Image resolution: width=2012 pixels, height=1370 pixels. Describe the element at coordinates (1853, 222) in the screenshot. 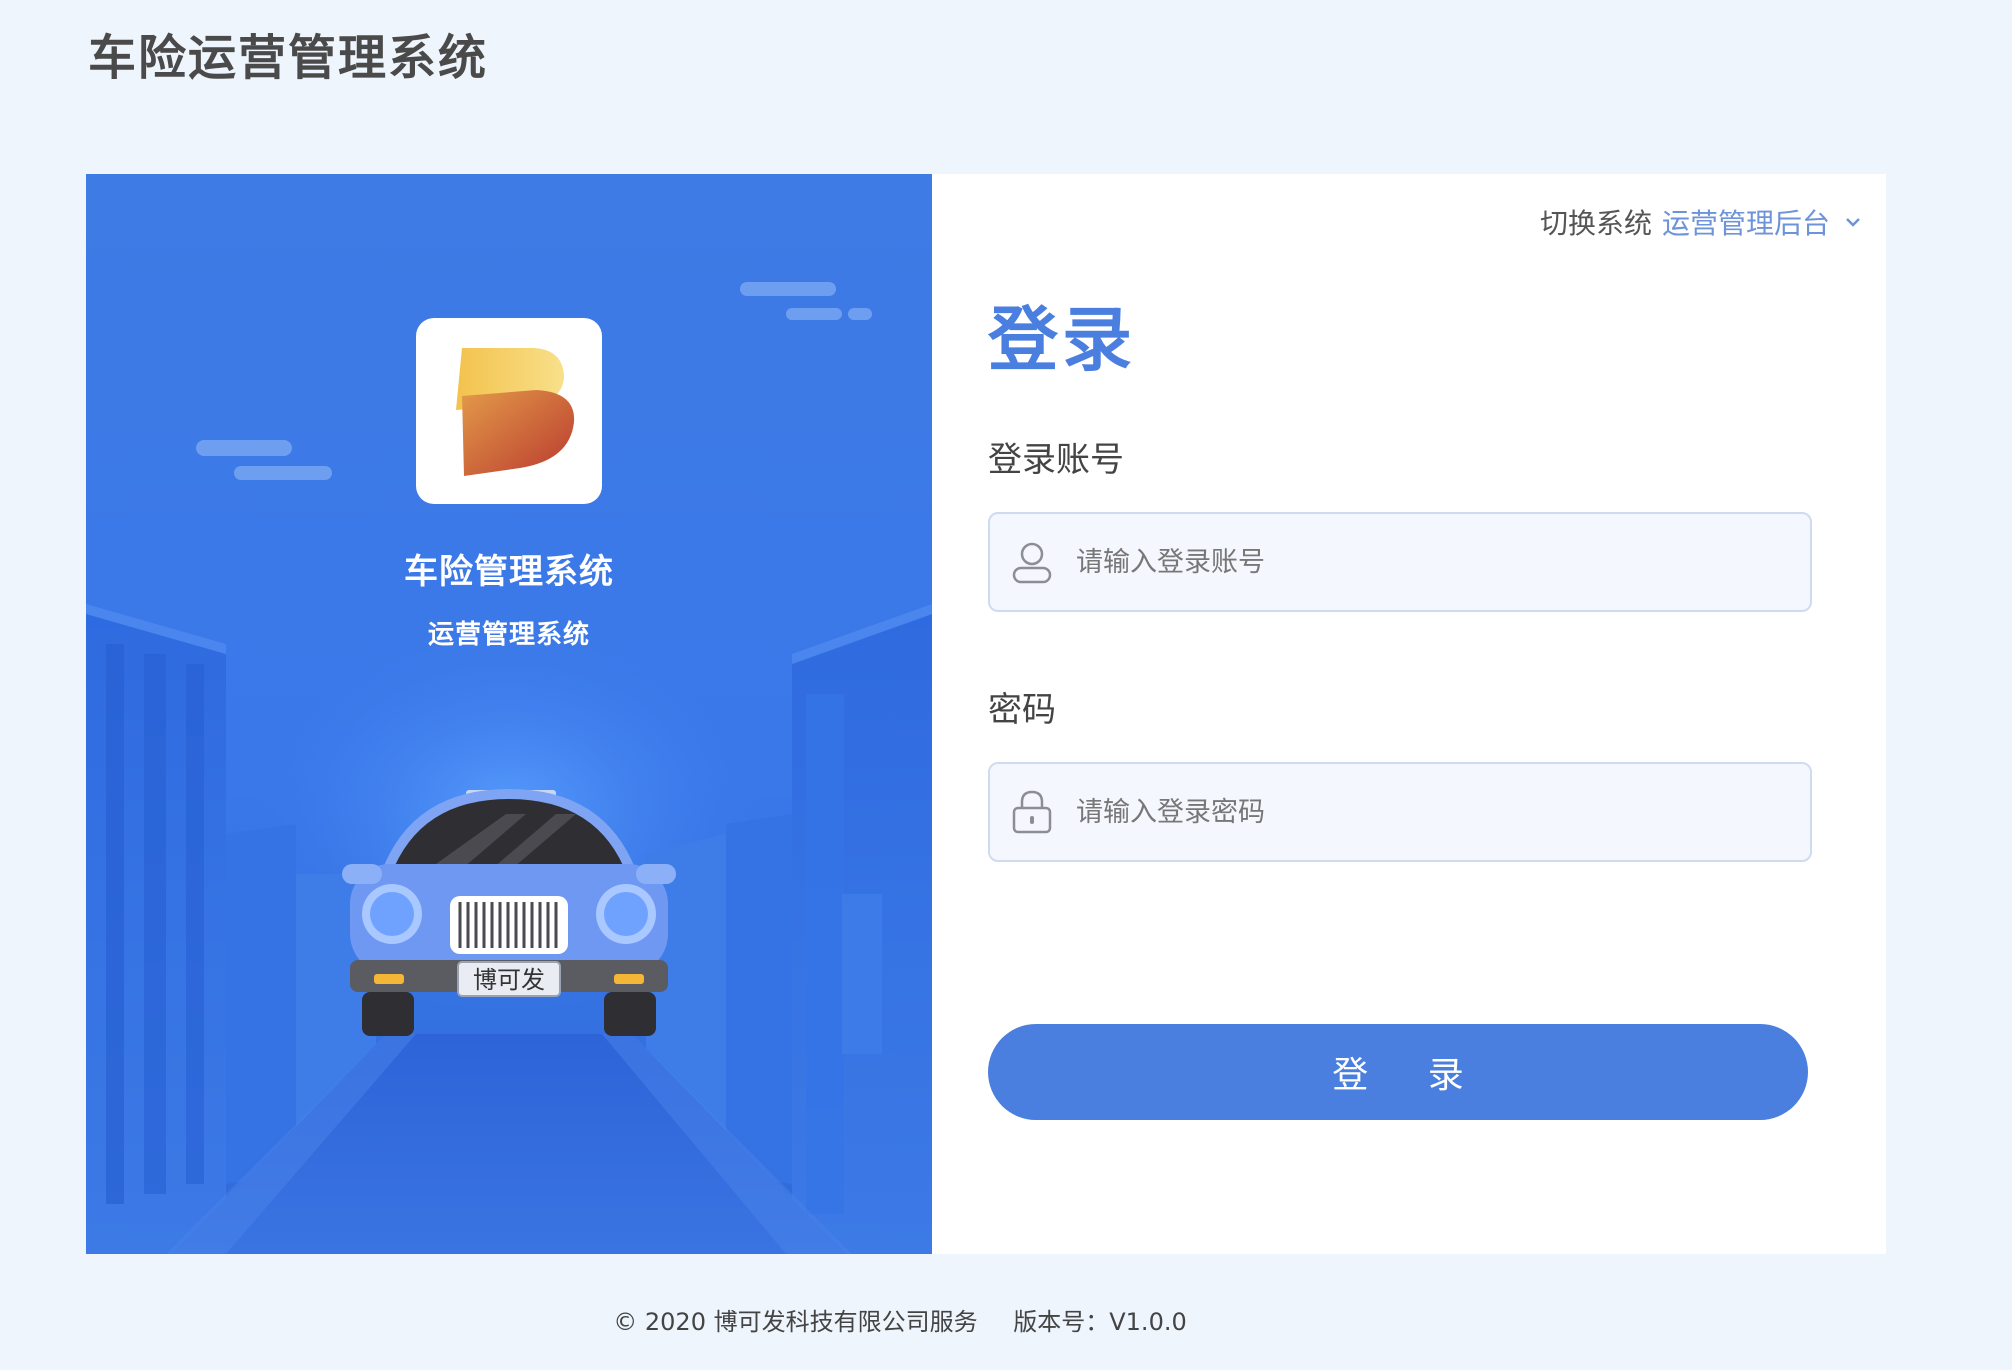

I see `chevron-down-icon` at that location.